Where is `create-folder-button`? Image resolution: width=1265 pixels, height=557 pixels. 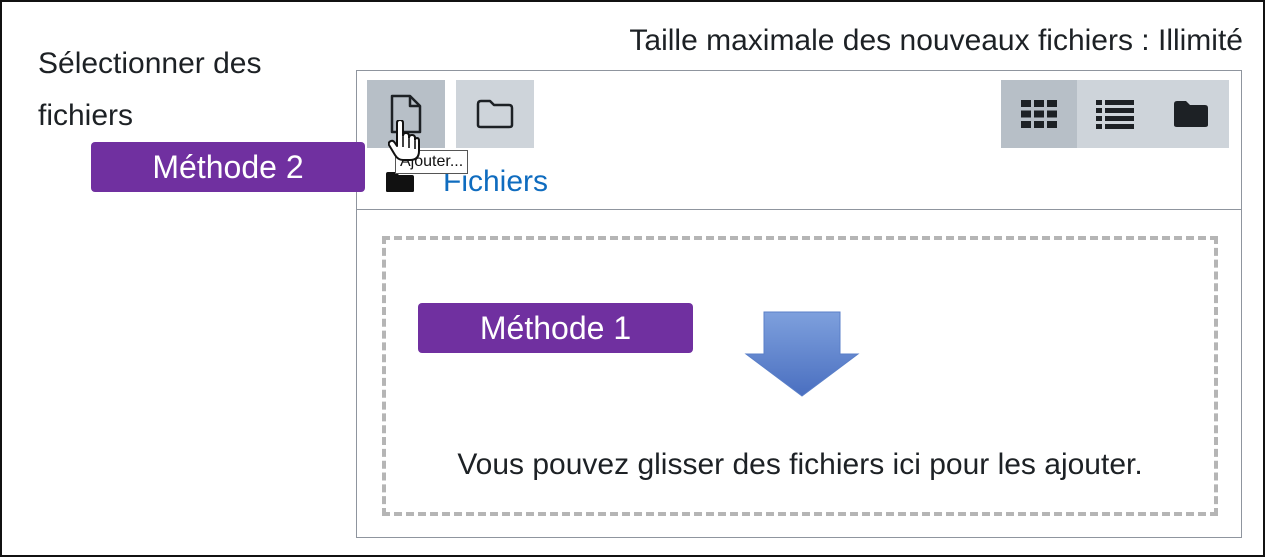
create-folder-button is located at coordinates (495, 114).